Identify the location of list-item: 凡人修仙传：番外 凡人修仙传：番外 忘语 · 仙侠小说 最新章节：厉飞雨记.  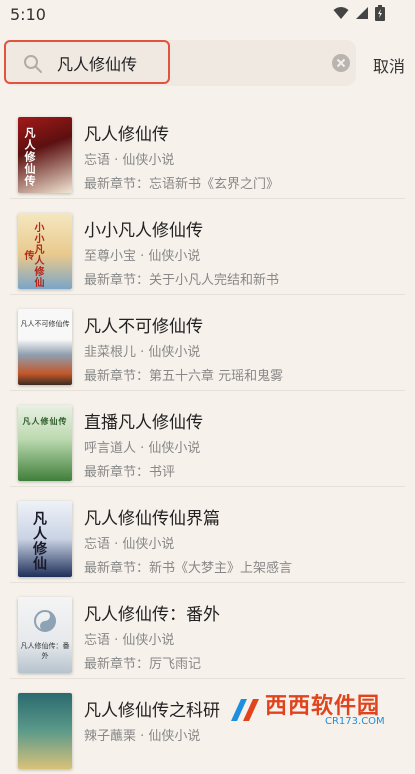
(207, 630).